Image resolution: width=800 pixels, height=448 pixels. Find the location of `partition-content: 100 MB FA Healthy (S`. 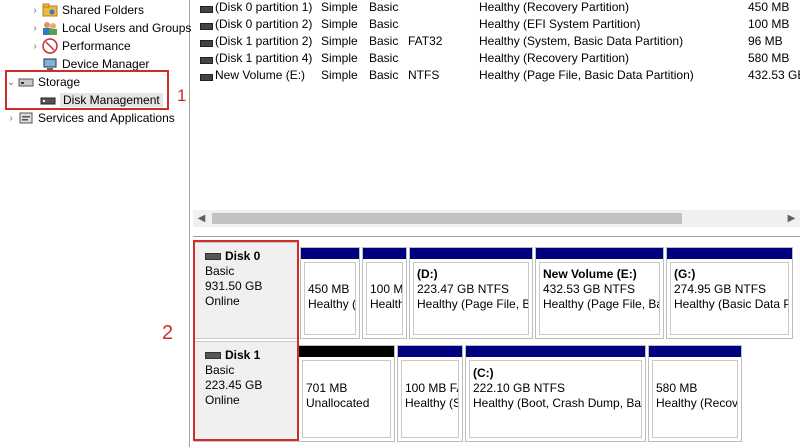

partition-content: 100 MB FA Healthy (S is located at coordinates (430, 399).